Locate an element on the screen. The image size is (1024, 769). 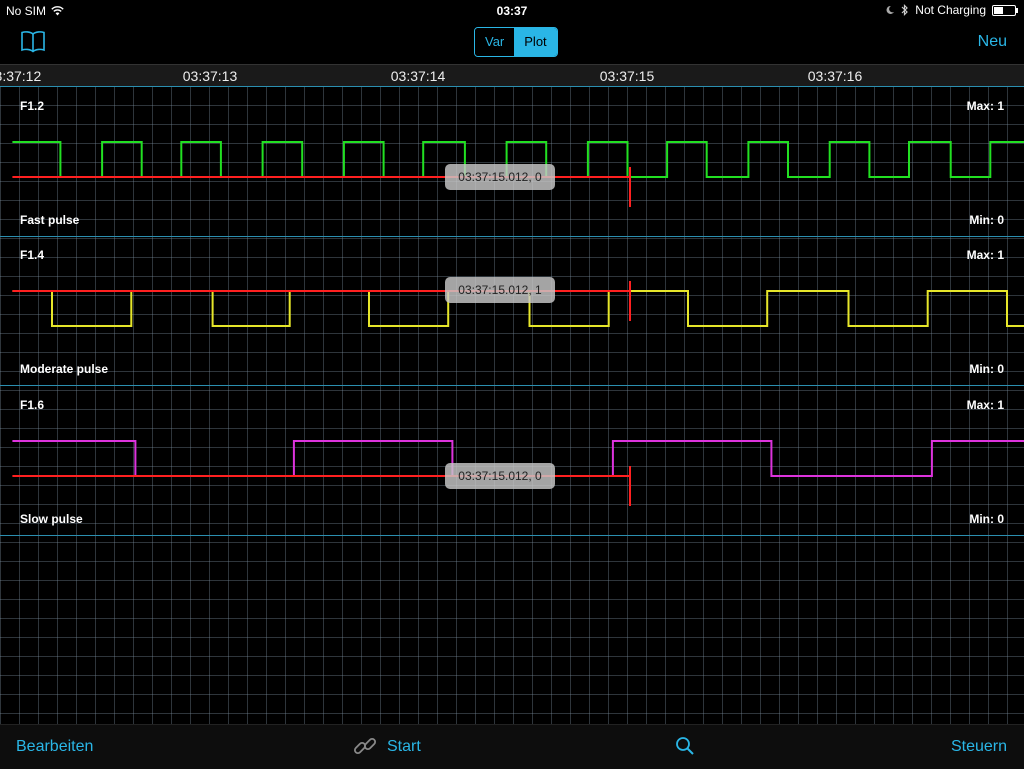
book-icon is located at coordinates (33, 41).